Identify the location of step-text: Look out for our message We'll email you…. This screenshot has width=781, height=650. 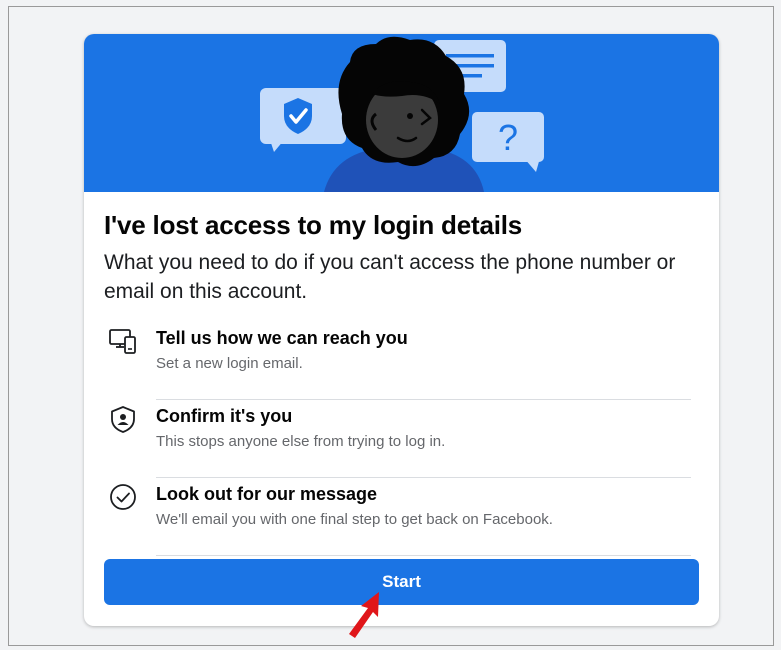
(423, 519).